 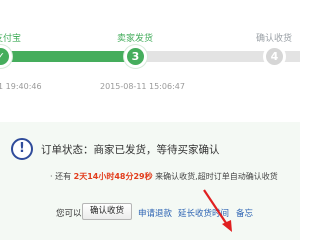 What do you see at coordinates (3, 56) in the screenshot?
I see `checkmark-icon: ✓` at bounding box center [3, 56].